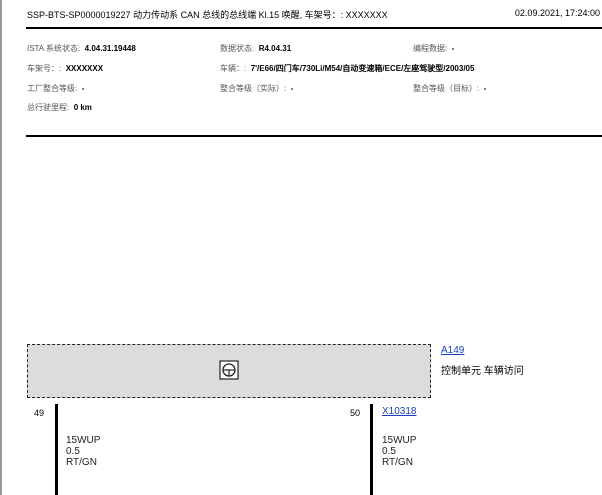 The height and width of the screenshot is (495, 602). What do you see at coordinates (52, 88) in the screenshot?
I see `factory-integration-label: 工厂整合等级:` at bounding box center [52, 88].